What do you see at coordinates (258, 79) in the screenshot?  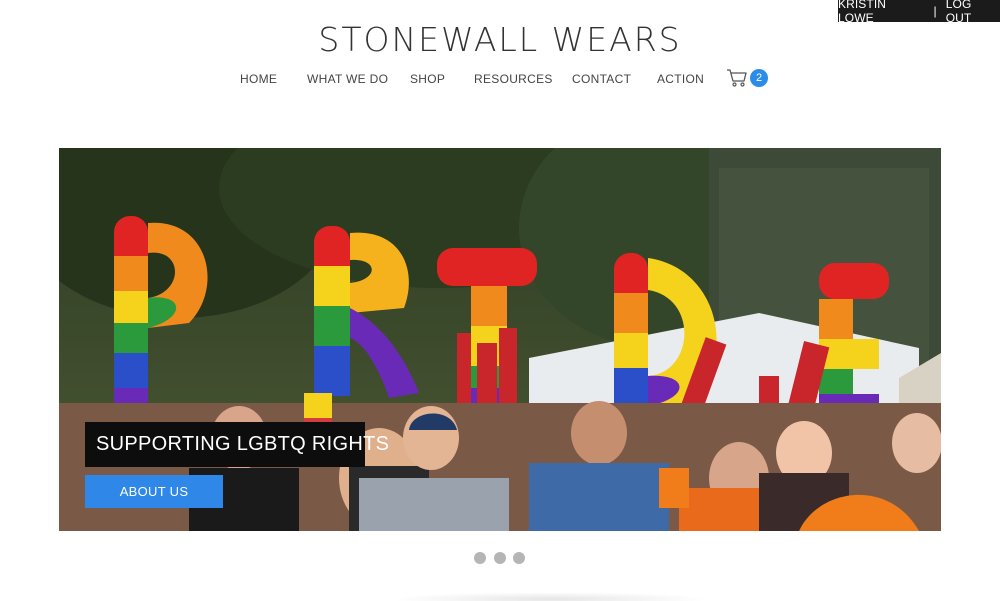 I see `nav-item-home: HOME` at bounding box center [258, 79].